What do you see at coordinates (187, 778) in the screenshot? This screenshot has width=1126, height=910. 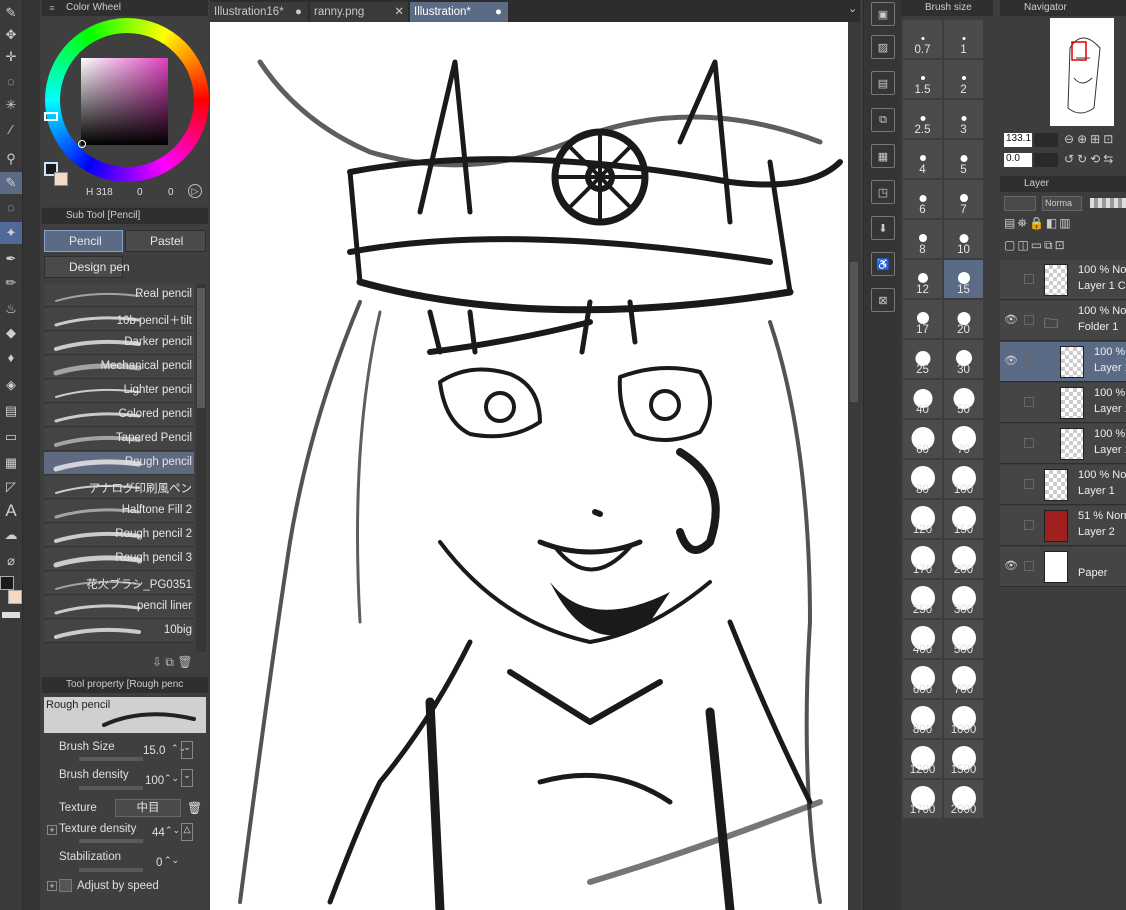 I see `density-pressure-icon: ⌄` at bounding box center [187, 778].